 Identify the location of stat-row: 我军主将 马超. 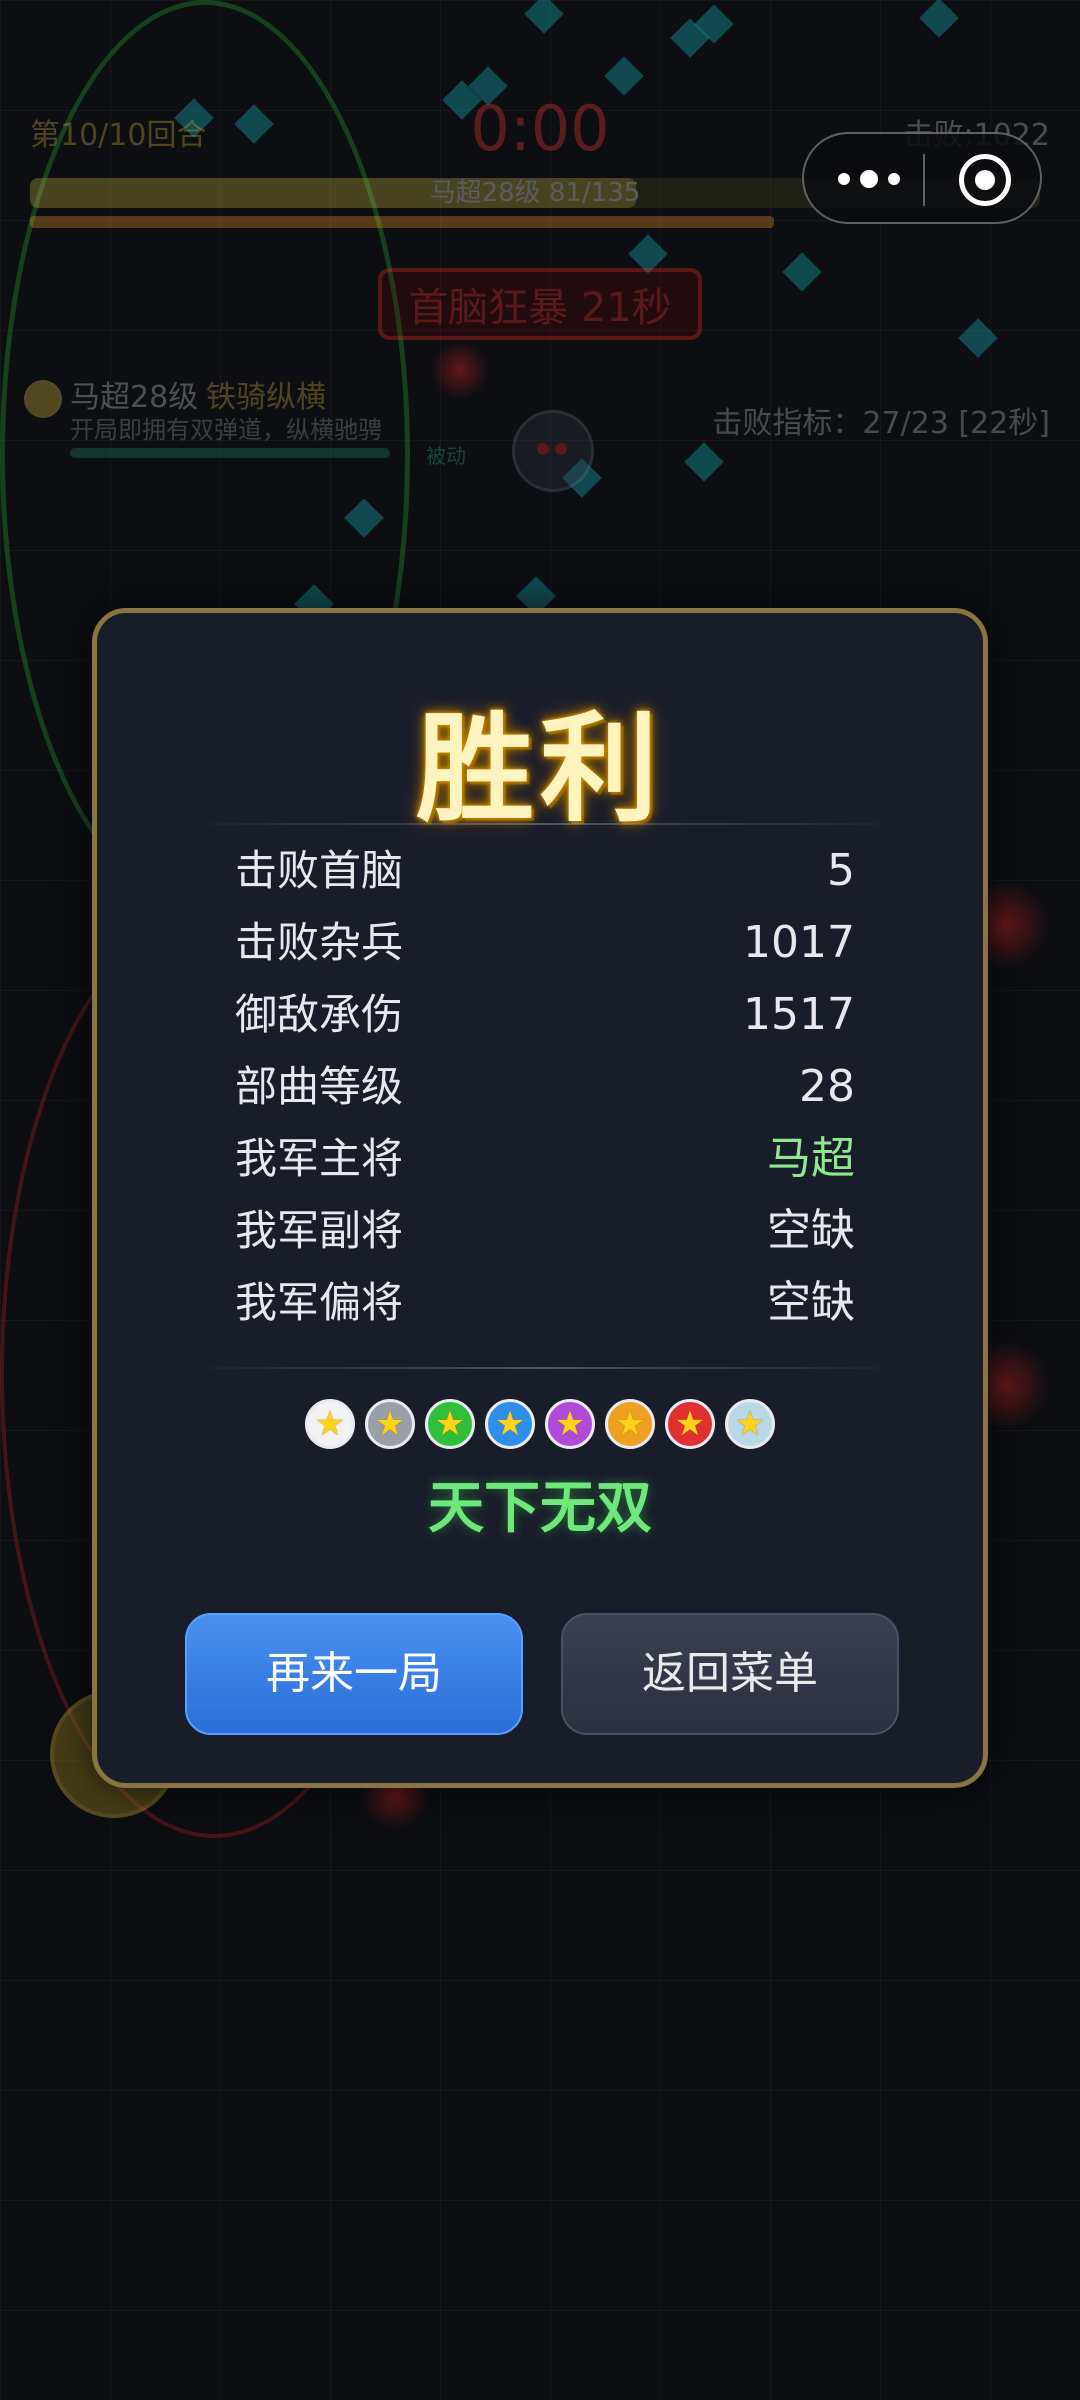
(545, 1159).